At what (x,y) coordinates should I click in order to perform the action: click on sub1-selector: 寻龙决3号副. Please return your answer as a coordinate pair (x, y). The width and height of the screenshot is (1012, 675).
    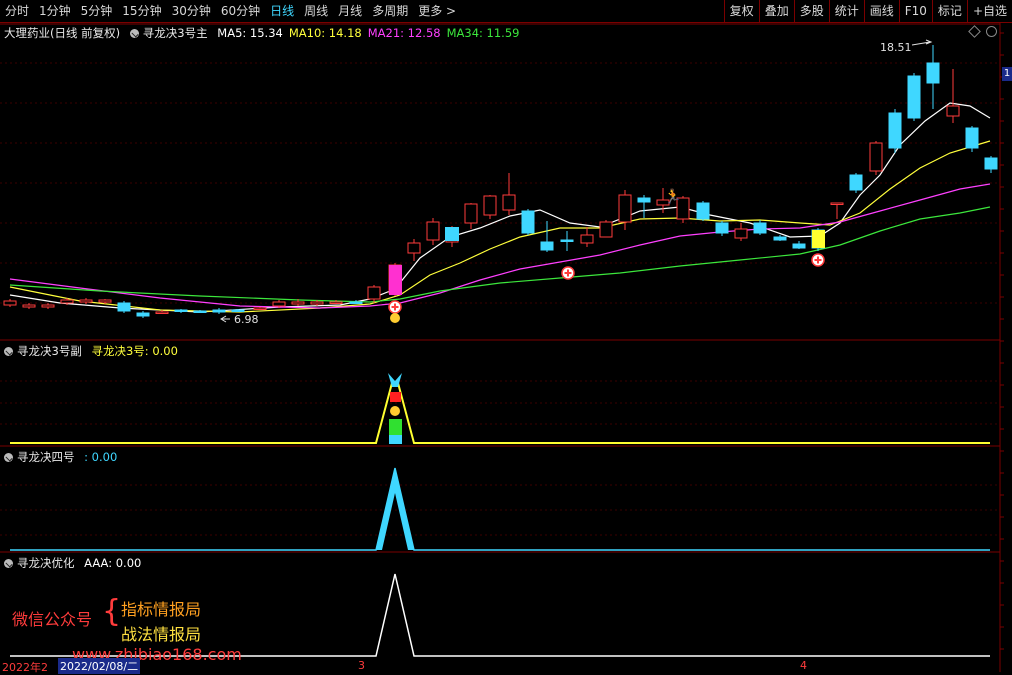
    Looking at the image, I should click on (43, 351).